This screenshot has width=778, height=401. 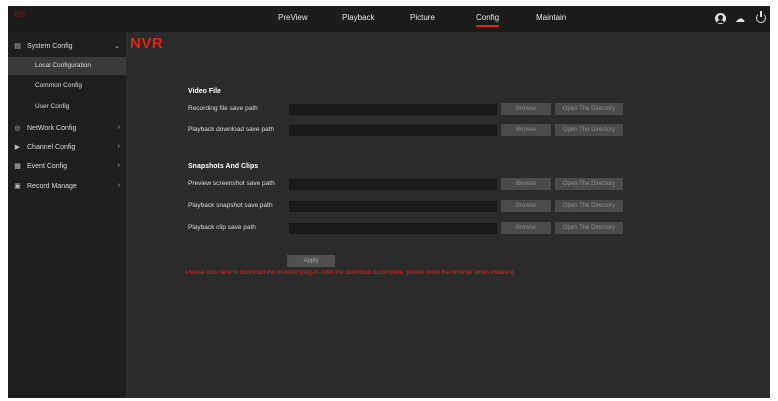 I want to click on sidebar-item-label: User Config, so click(x=52, y=106).